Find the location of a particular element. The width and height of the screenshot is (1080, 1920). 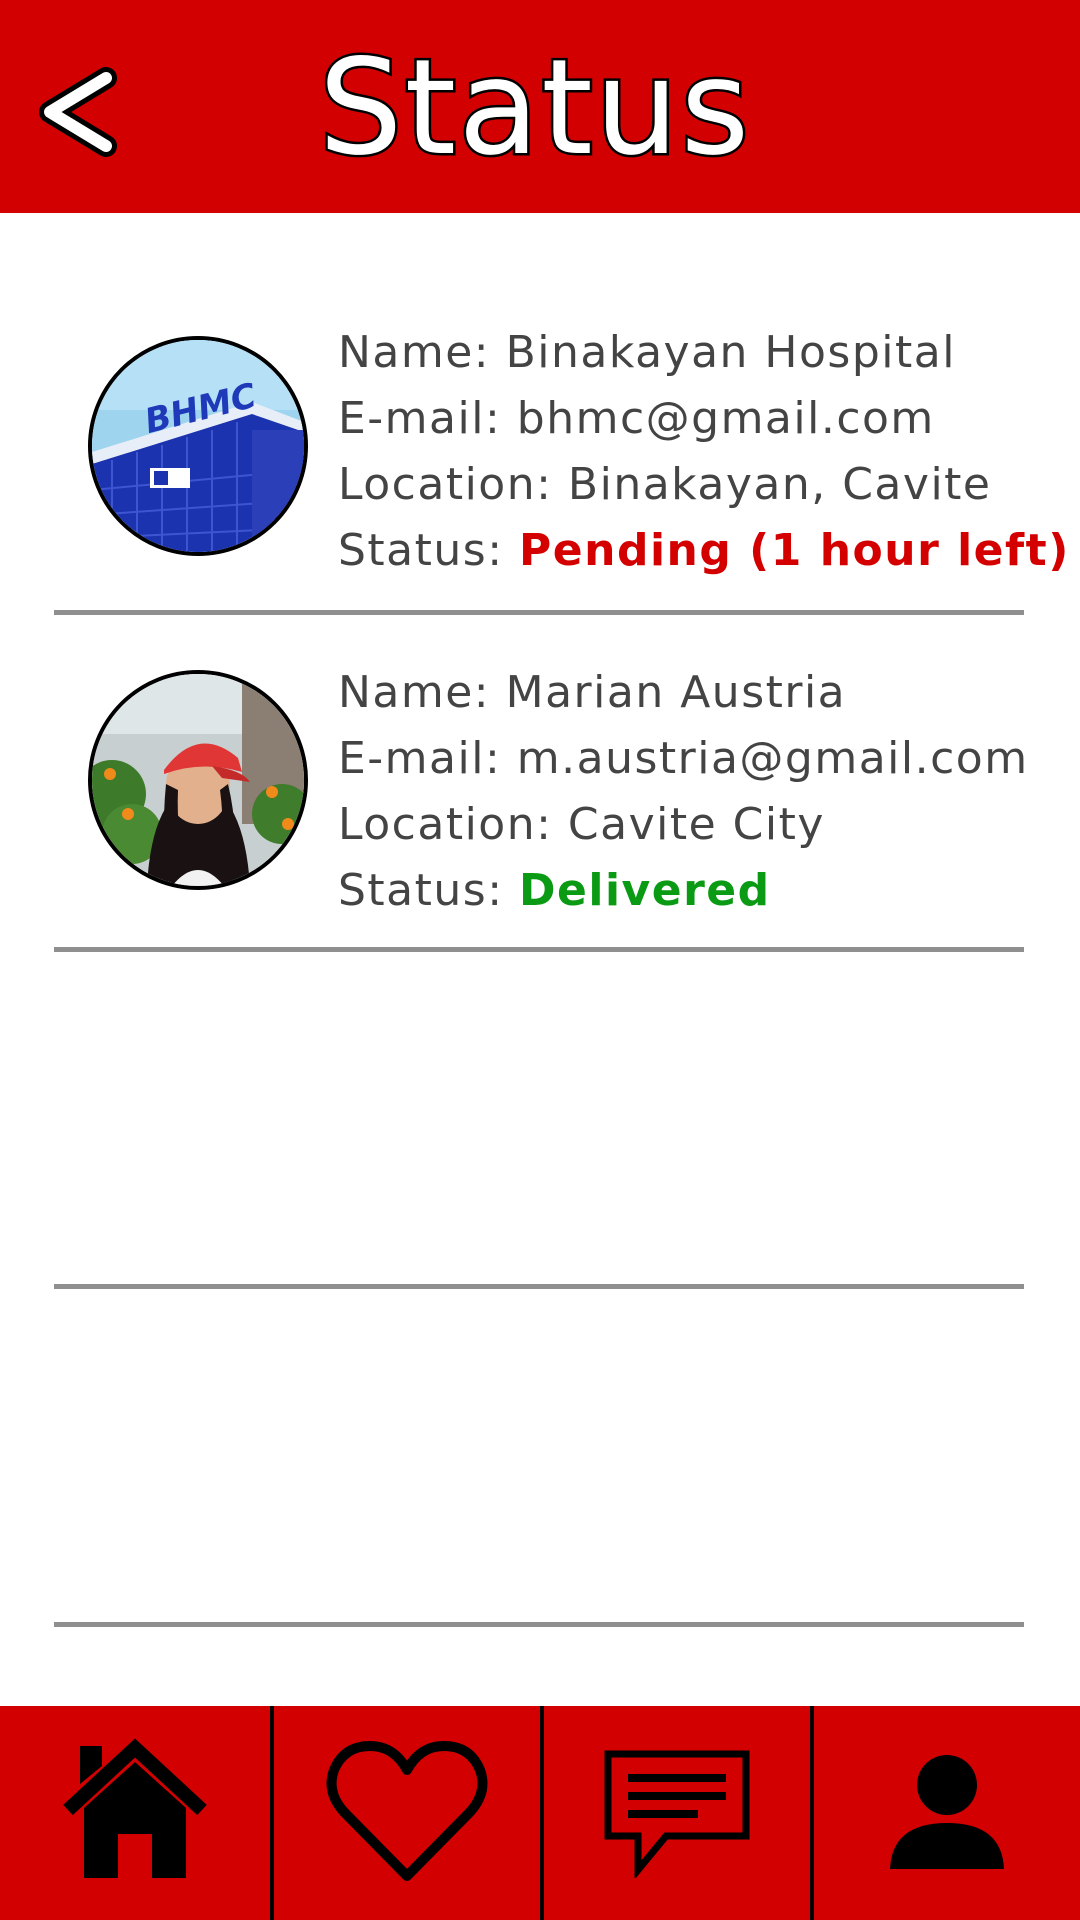

status-line: Status: Pending (1 hour left) is located at coordinates (704, 550).